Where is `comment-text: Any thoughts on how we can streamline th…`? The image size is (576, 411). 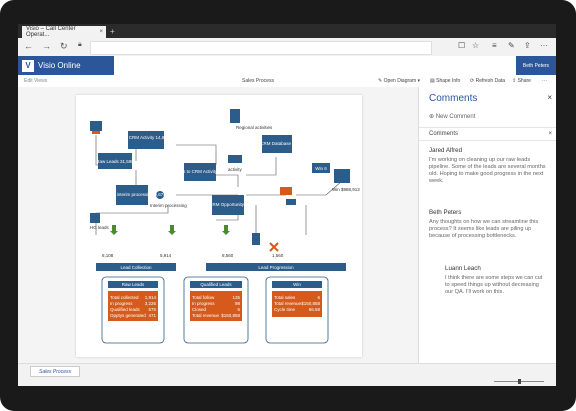 comment-text: Any thoughts on how we can streamline th… is located at coordinates (484, 229).